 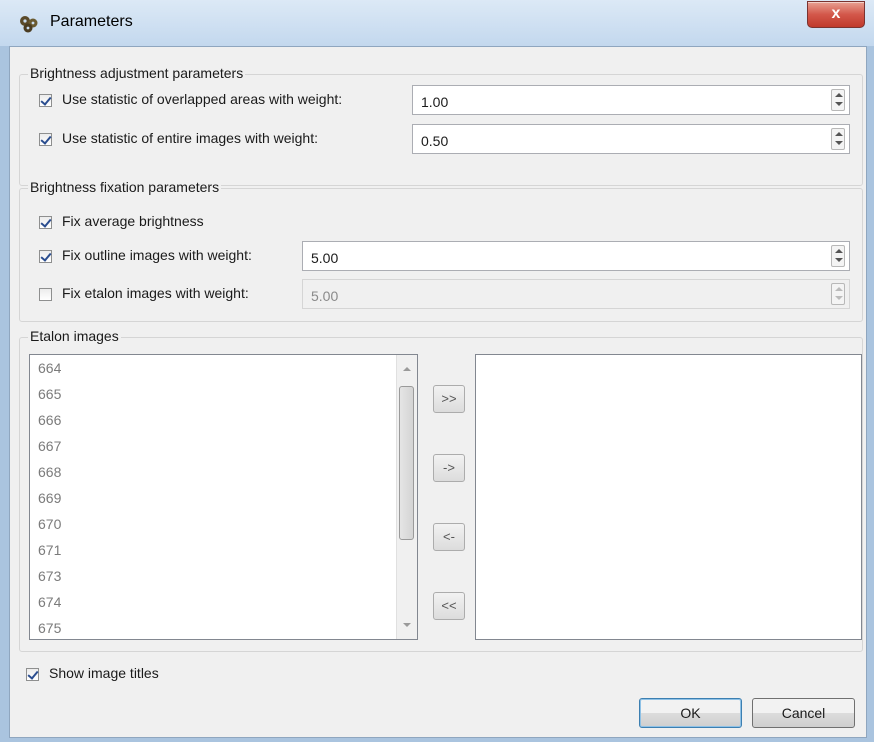 I want to click on etalon-row: Fix etalon images with weight: 5.00, so click(x=441, y=294).